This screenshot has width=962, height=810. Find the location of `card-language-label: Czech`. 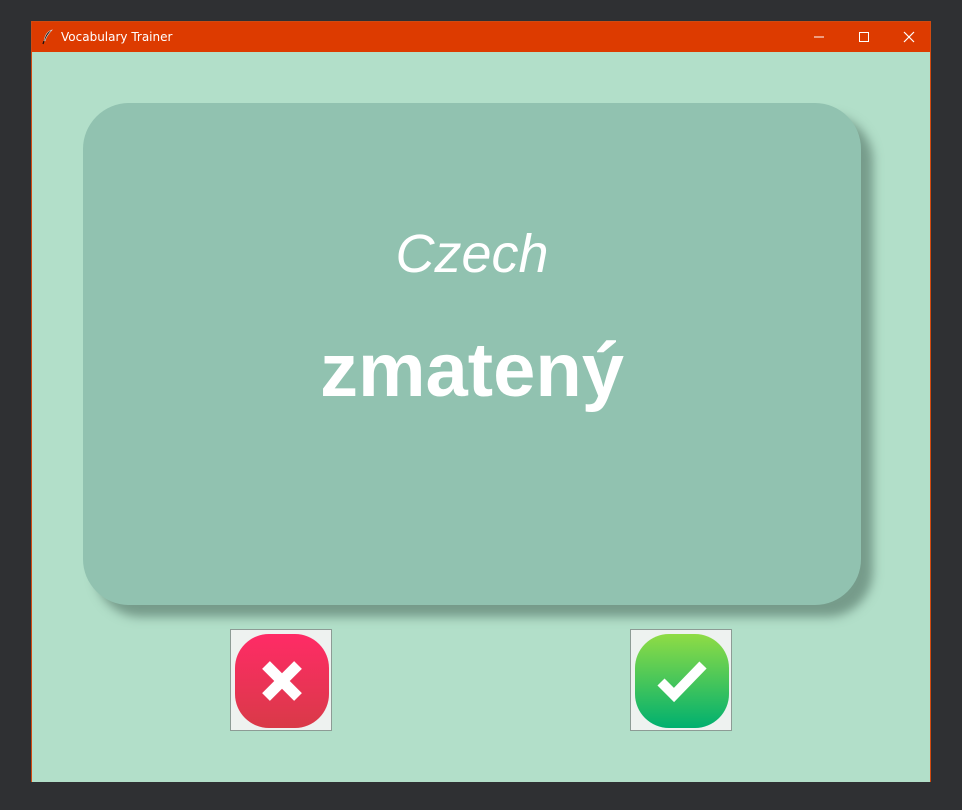

card-language-label: Czech is located at coordinates (472, 254).